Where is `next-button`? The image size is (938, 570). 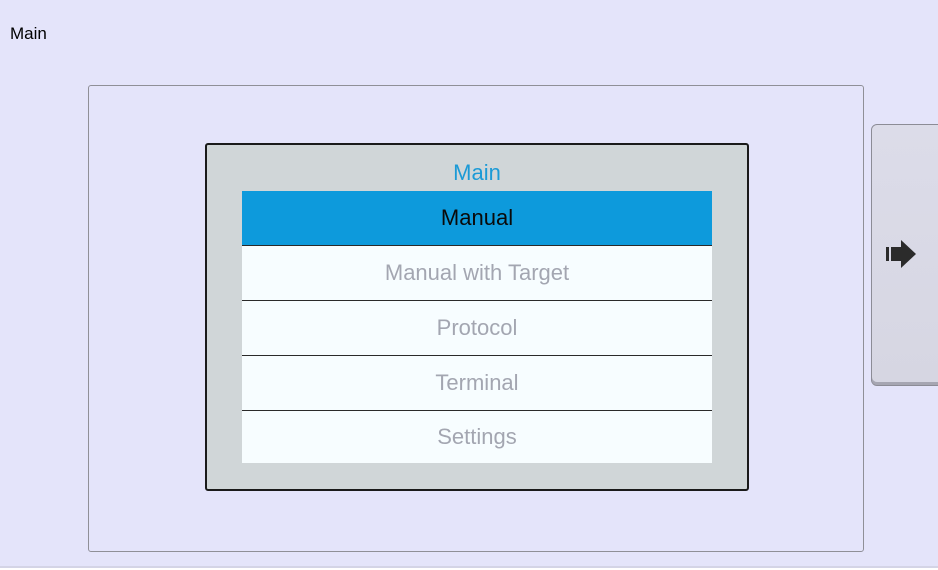
next-button is located at coordinates (904, 255).